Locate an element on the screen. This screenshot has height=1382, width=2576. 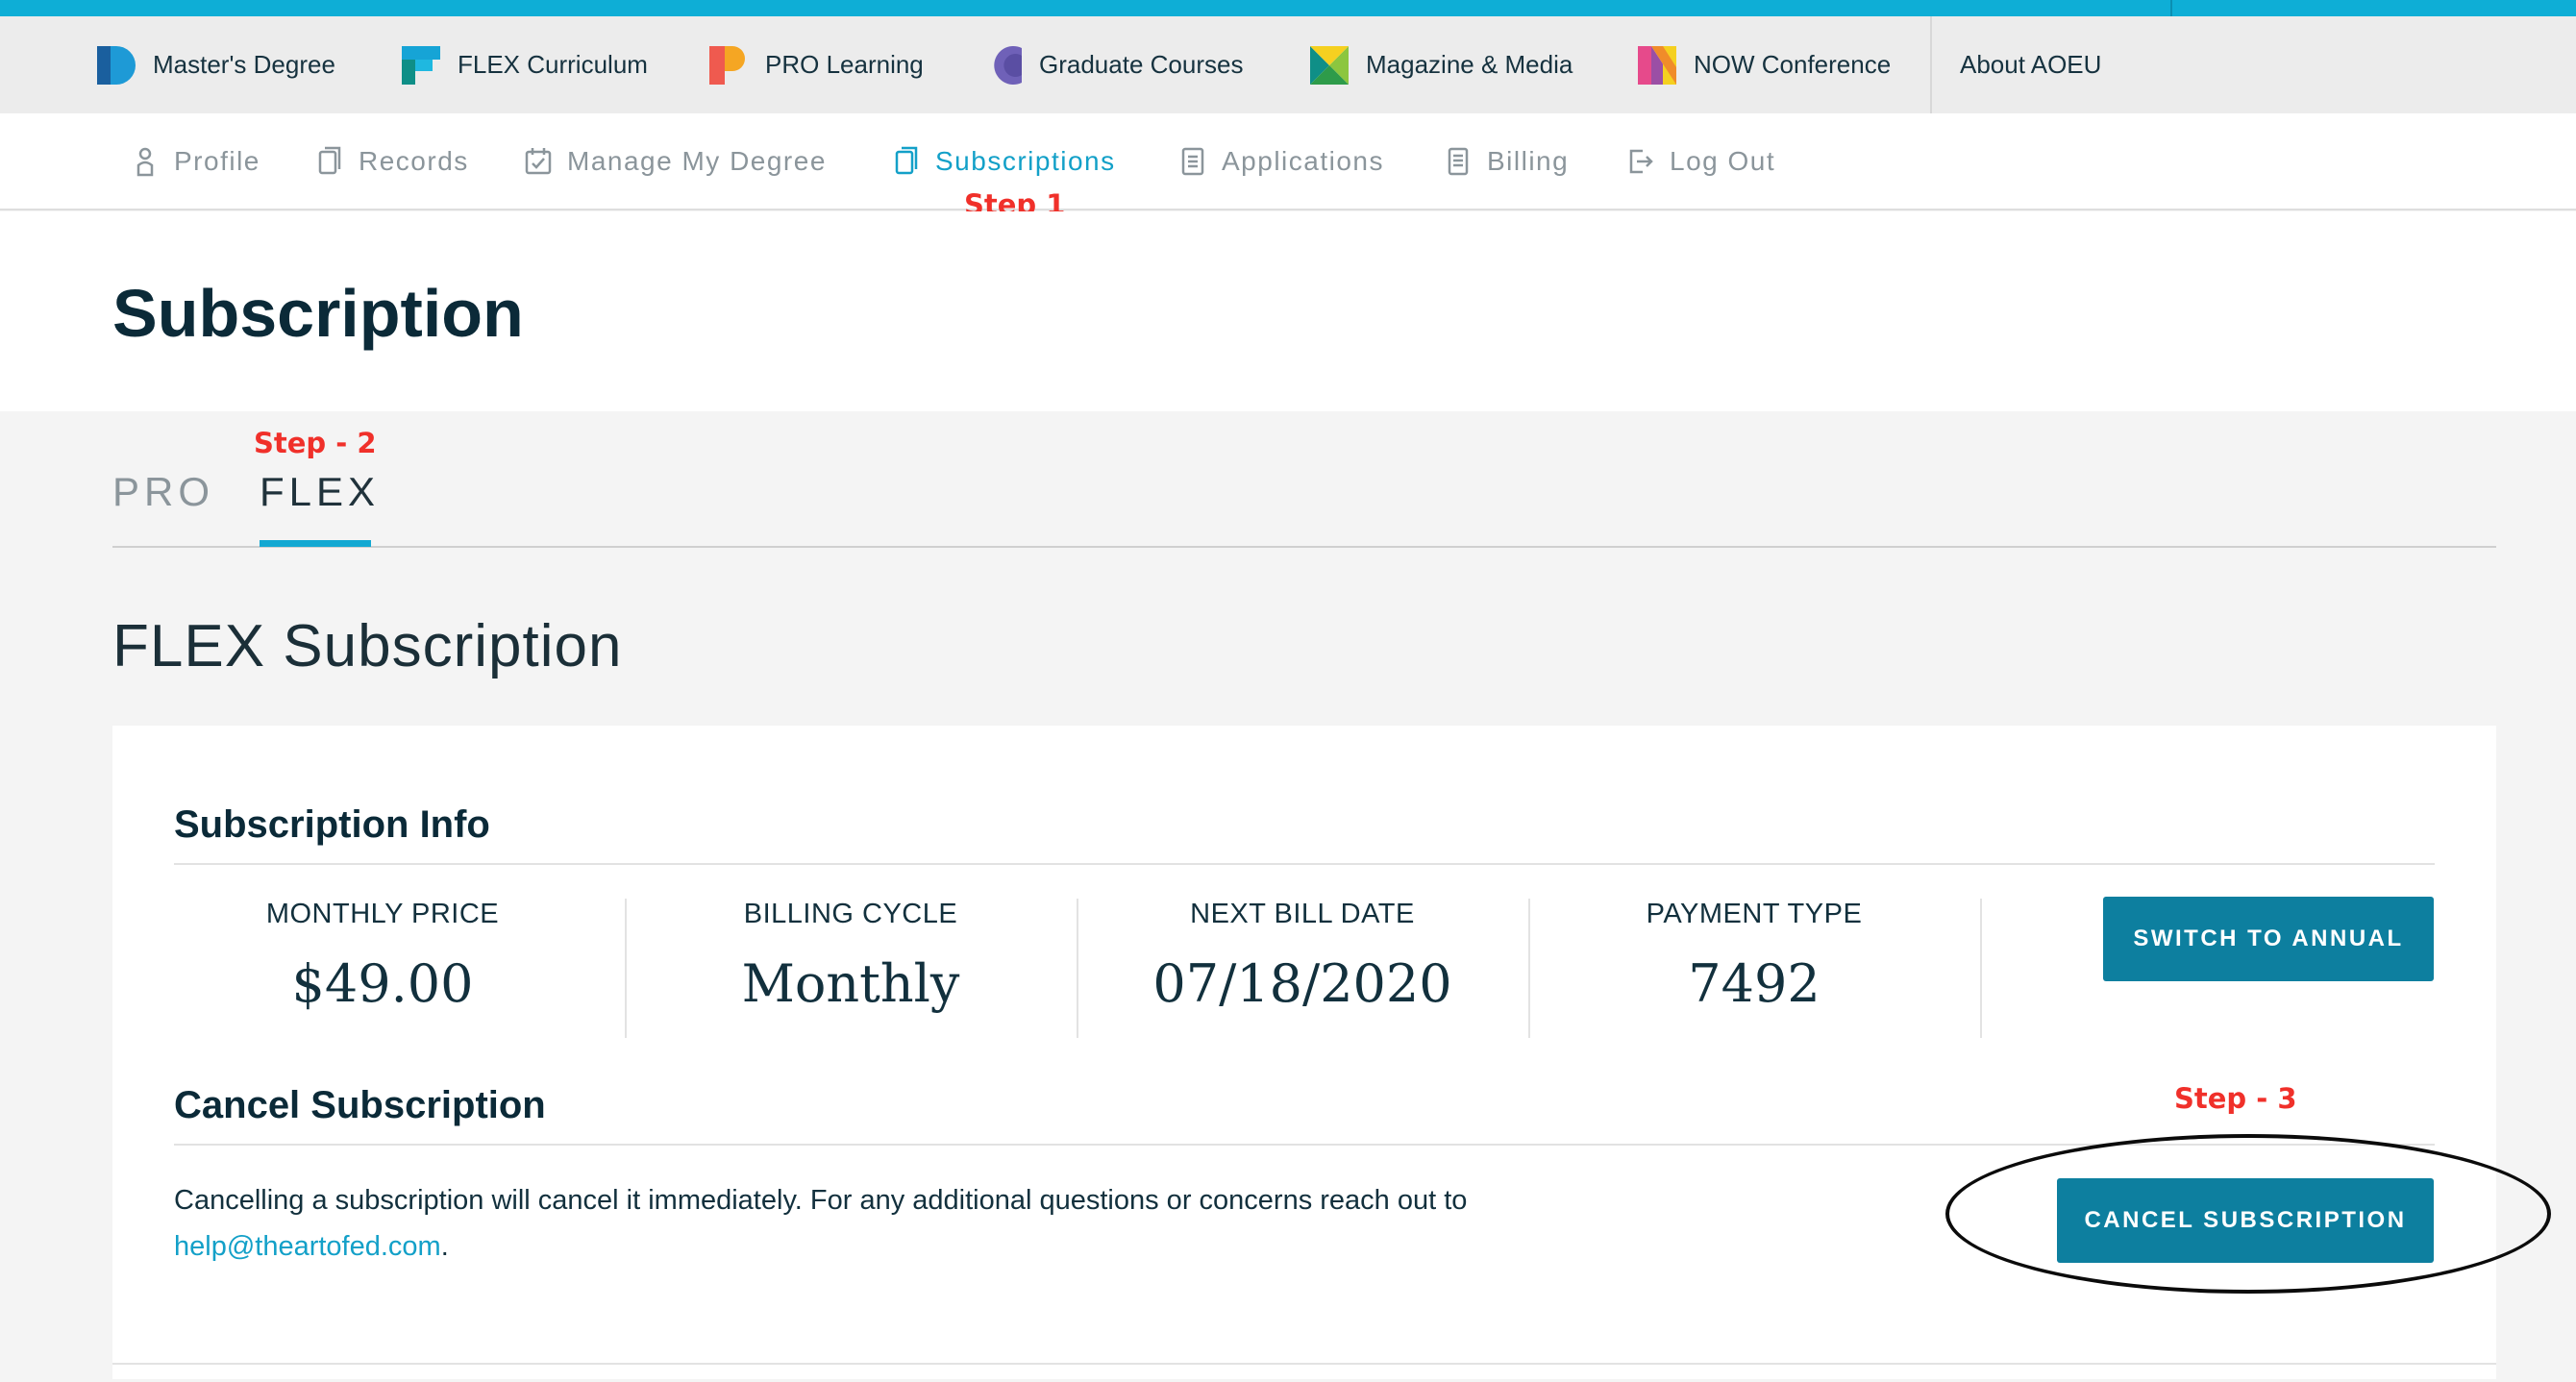
stat-value: 7492 is located at coordinates (1754, 983).